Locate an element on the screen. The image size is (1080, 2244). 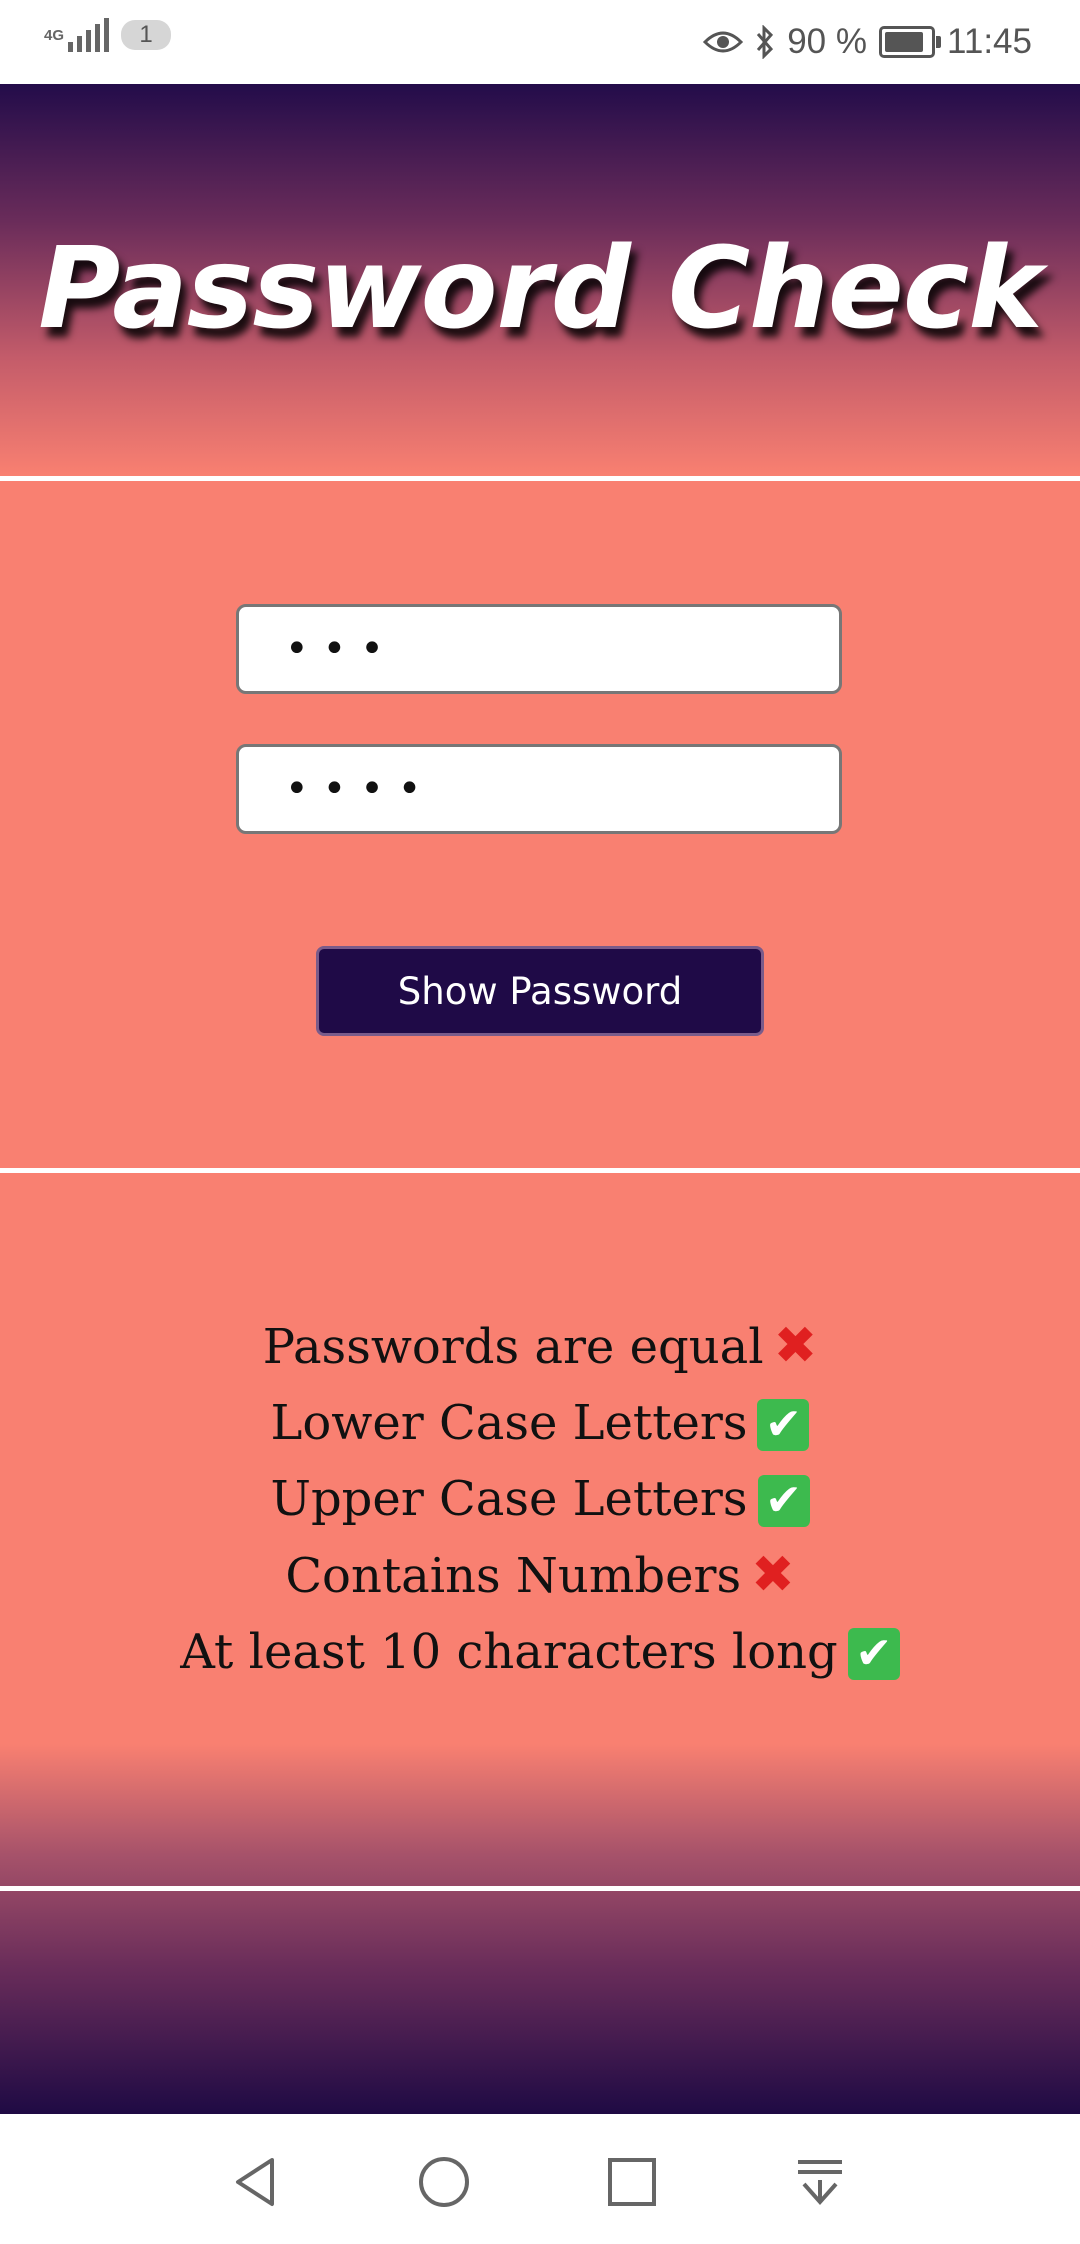
recent-apps-icon is located at coordinates (632, 2182).